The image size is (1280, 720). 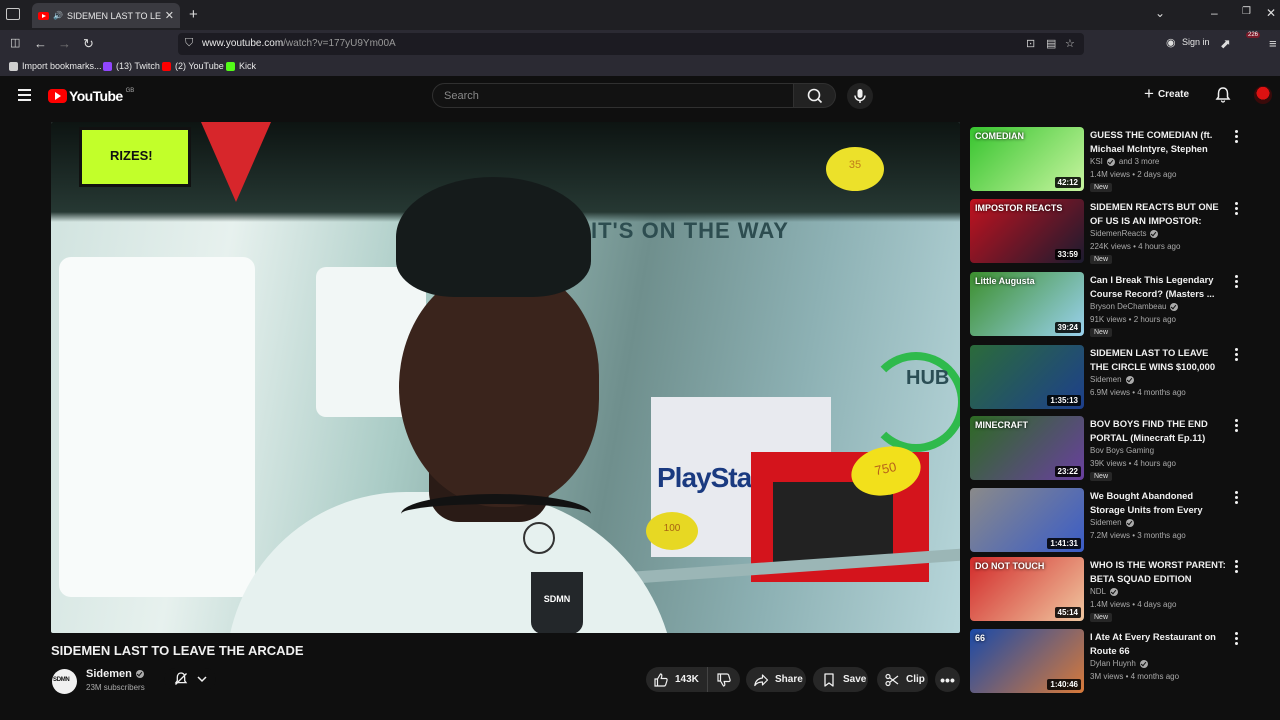 What do you see at coordinates (24, 96) in the screenshot?
I see `guide-menu-icon` at bounding box center [24, 96].